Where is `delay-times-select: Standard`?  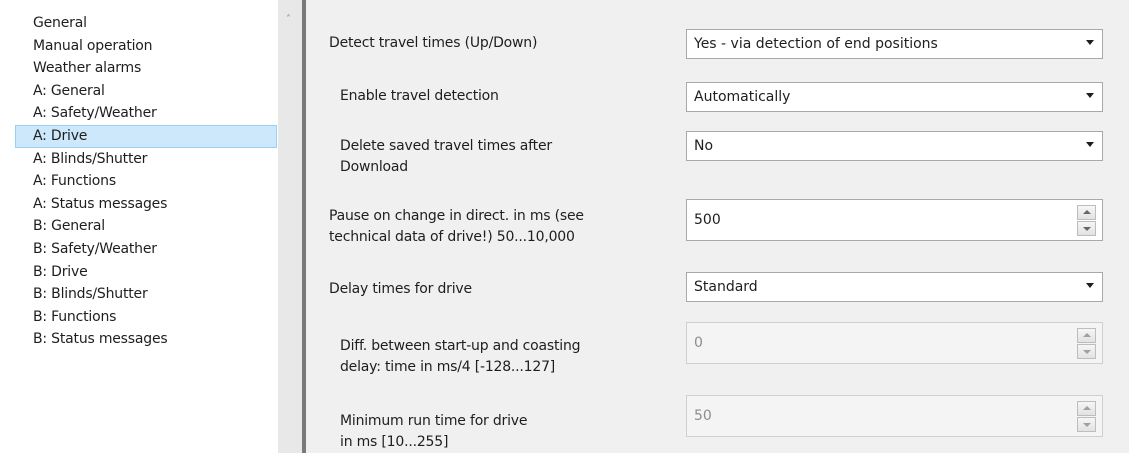 delay-times-select: Standard is located at coordinates (894, 287).